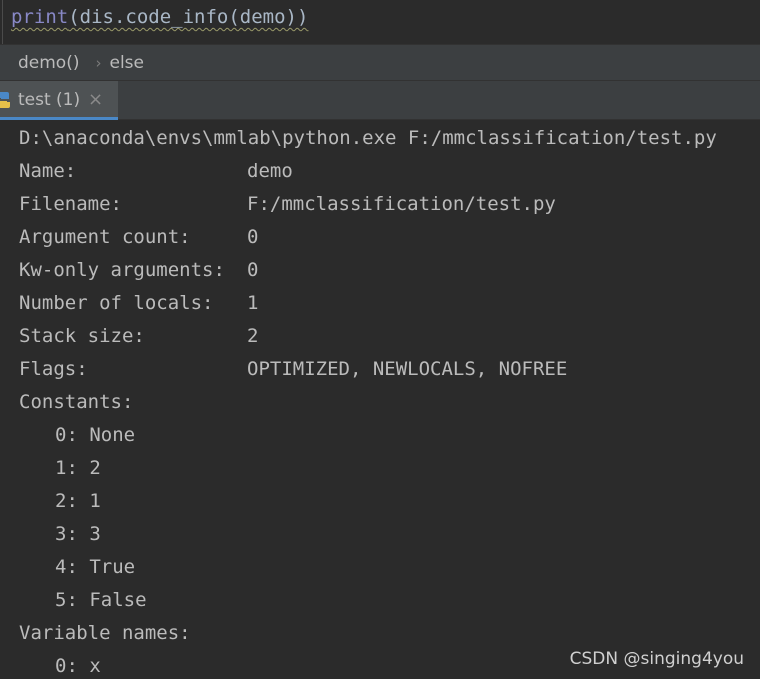  I want to click on field-value: F:/mmclassification/test.py, so click(401, 204).